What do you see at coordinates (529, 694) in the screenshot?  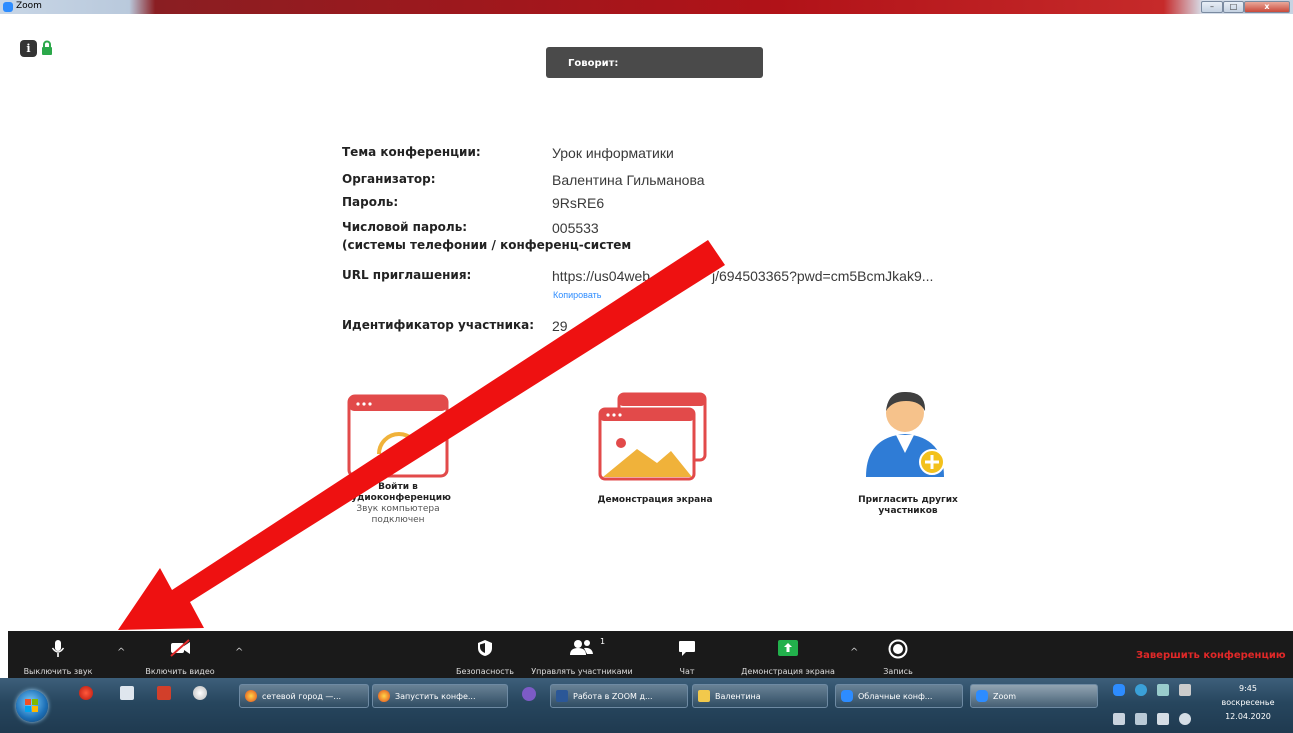 I see `viber-icon` at bounding box center [529, 694].